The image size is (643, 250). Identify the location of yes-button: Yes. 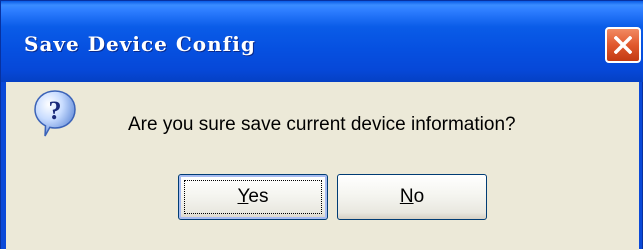
(253, 197).